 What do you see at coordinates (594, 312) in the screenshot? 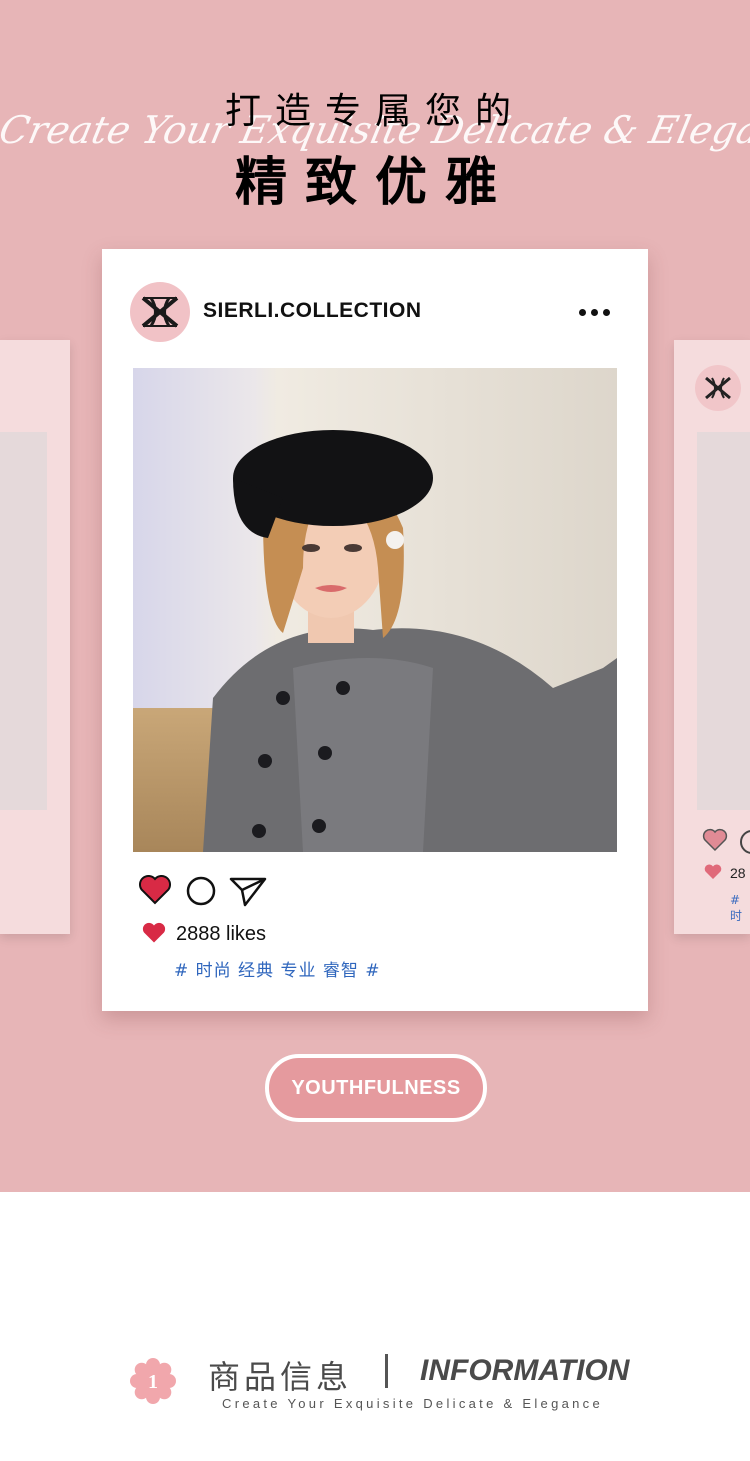
I see `more-dots-icon` at bounding box center [594, 312].